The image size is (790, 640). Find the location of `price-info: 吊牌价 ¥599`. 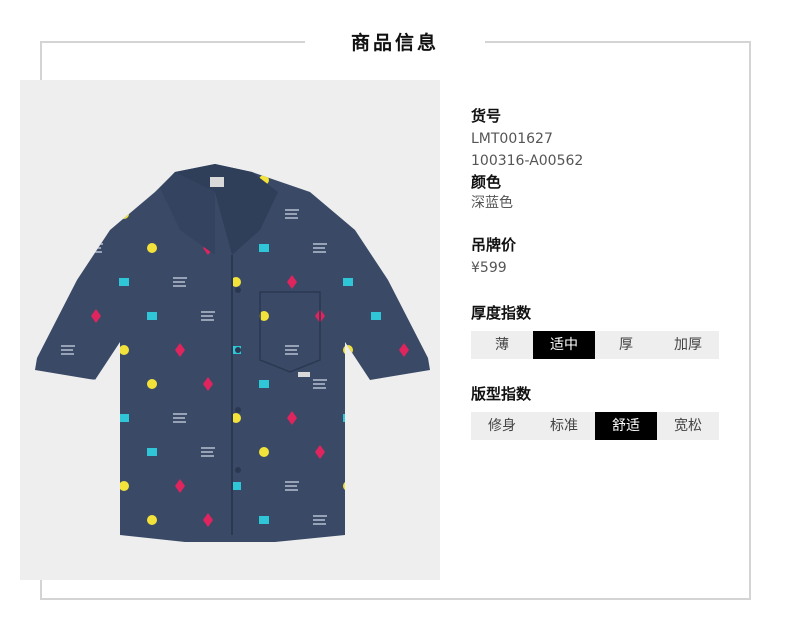

price-info: 吊牌价 ¥599 is located at coordinates (601, 257).